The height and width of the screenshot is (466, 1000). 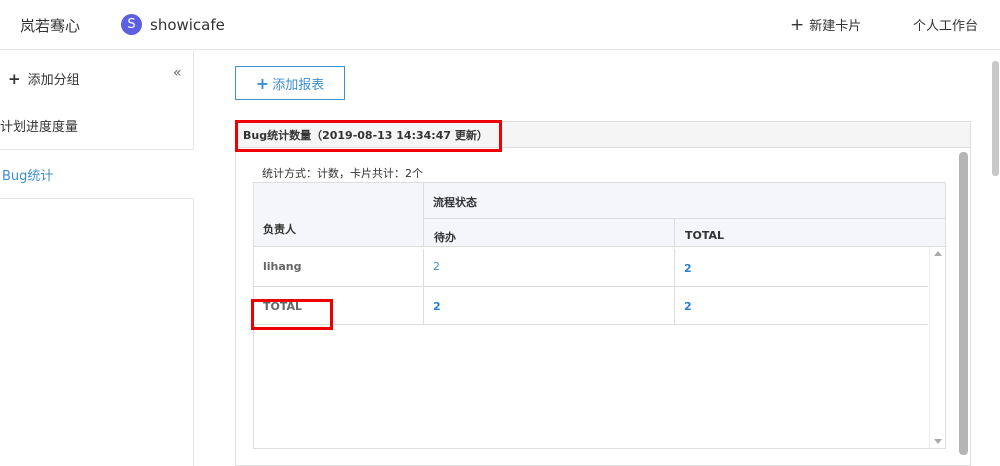 What do you see at coordinates (298, 85) in the screenshot?
I see `add-report-label: 添加报表` at bounding box center [298, 85].